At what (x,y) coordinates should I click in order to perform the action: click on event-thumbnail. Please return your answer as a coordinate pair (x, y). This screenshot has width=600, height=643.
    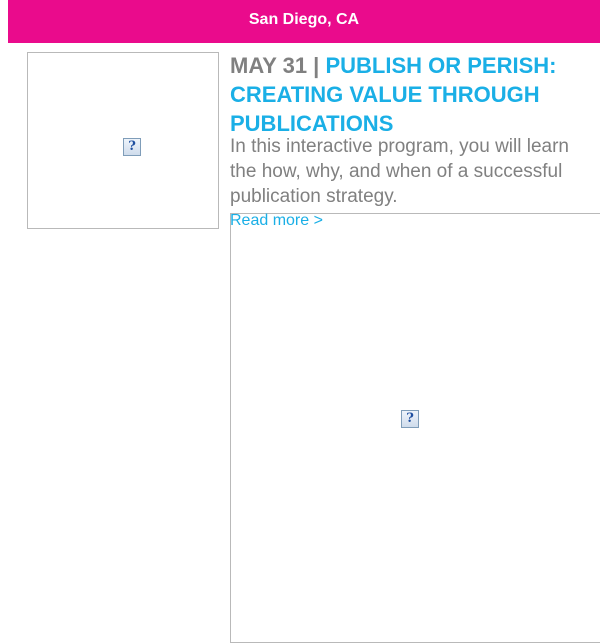
    Looking at the image, I should click on (123, 140).